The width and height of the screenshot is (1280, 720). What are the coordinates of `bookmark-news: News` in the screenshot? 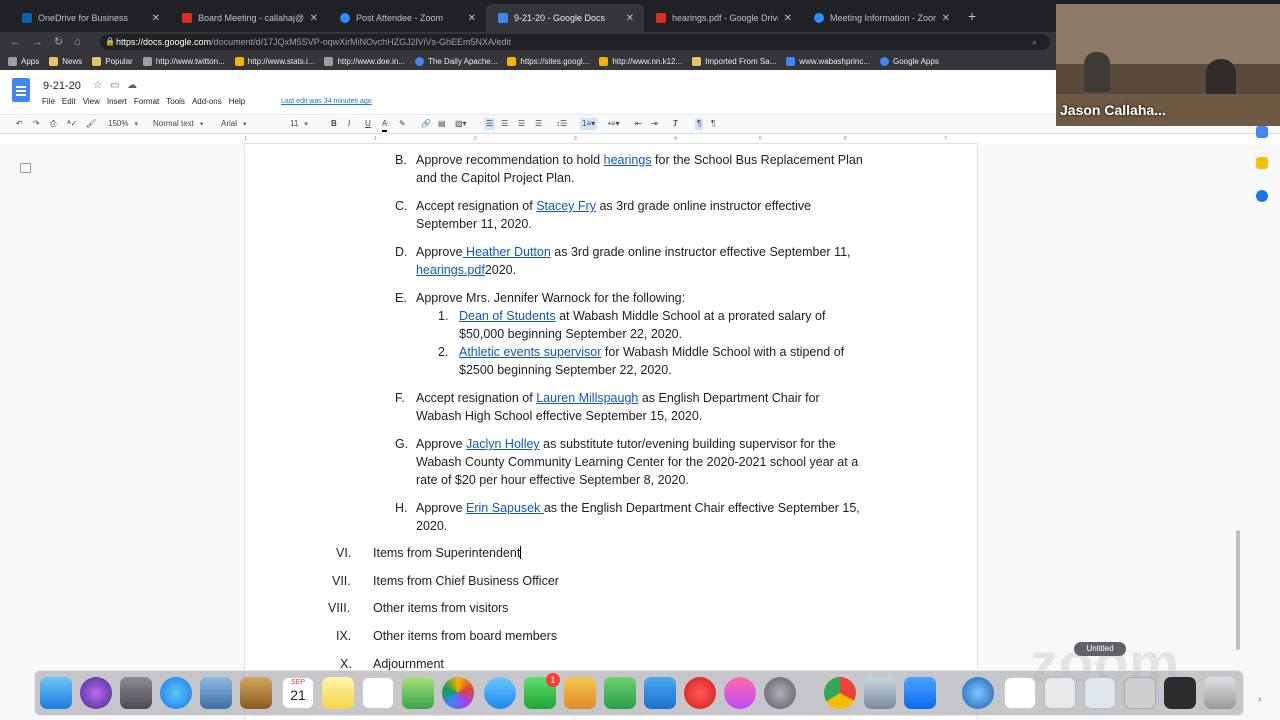 It's located at (65, 61).